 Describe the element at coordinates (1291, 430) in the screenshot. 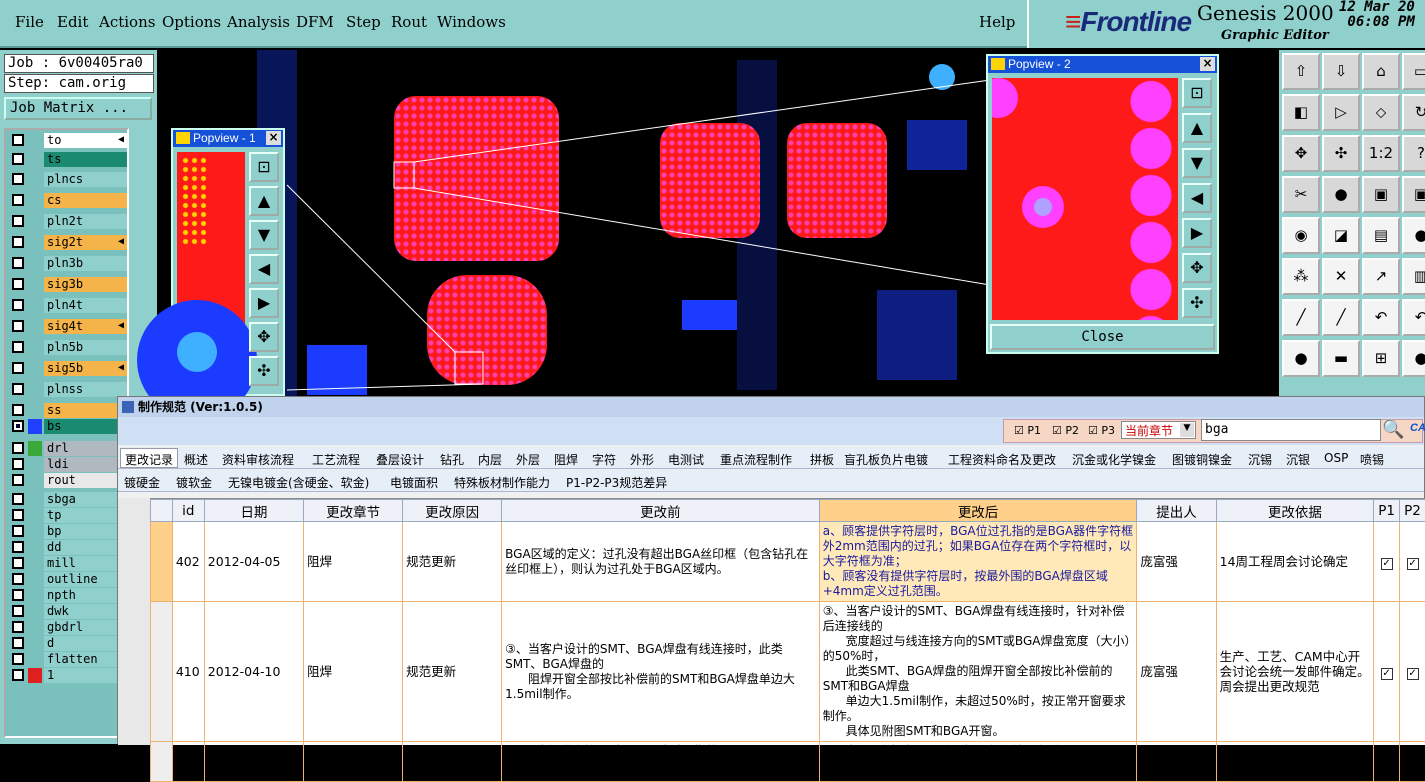

I see `search-input: bga` at that location.